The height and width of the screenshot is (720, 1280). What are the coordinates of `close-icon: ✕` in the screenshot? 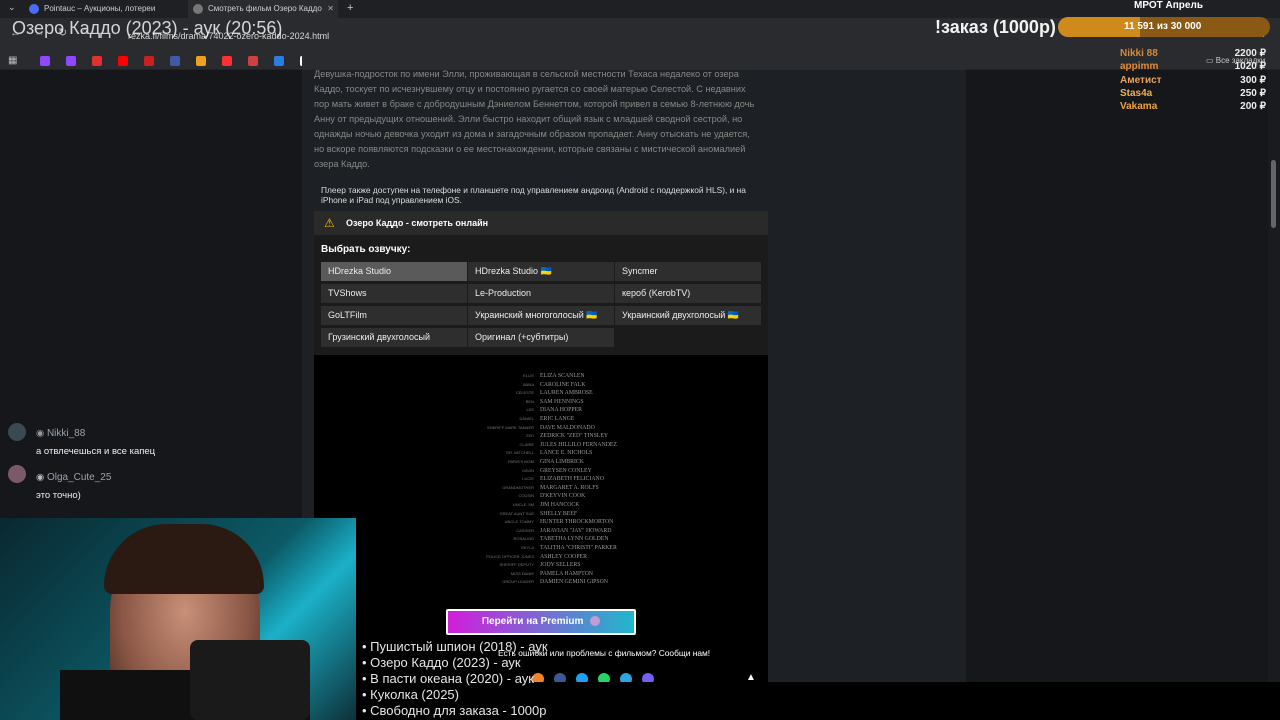 It's located at (330, 9).